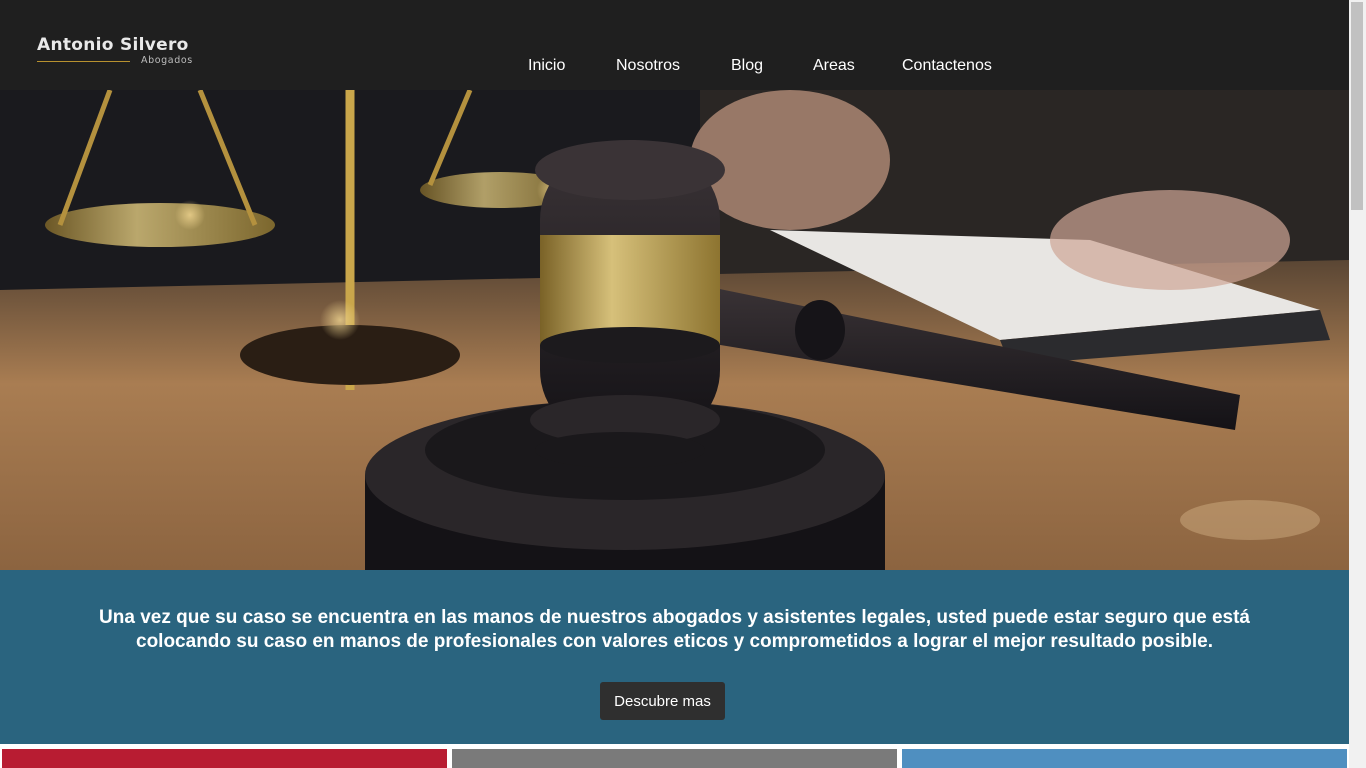 The width and height of the screenshot is (1366, 768). I want to click on logo-divider, so click(83, 61).